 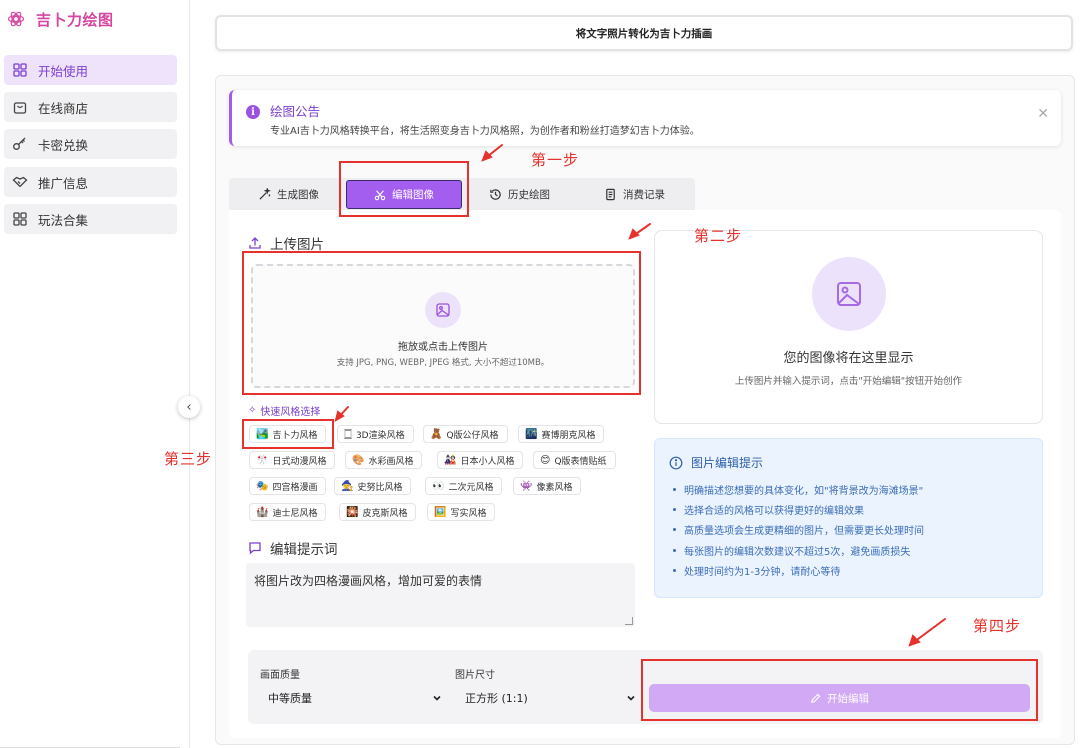 What do you see at coordinates (262, 486) in the screenshot?
I see `masks-icon: 🎭` at bounding box center [262, 486].